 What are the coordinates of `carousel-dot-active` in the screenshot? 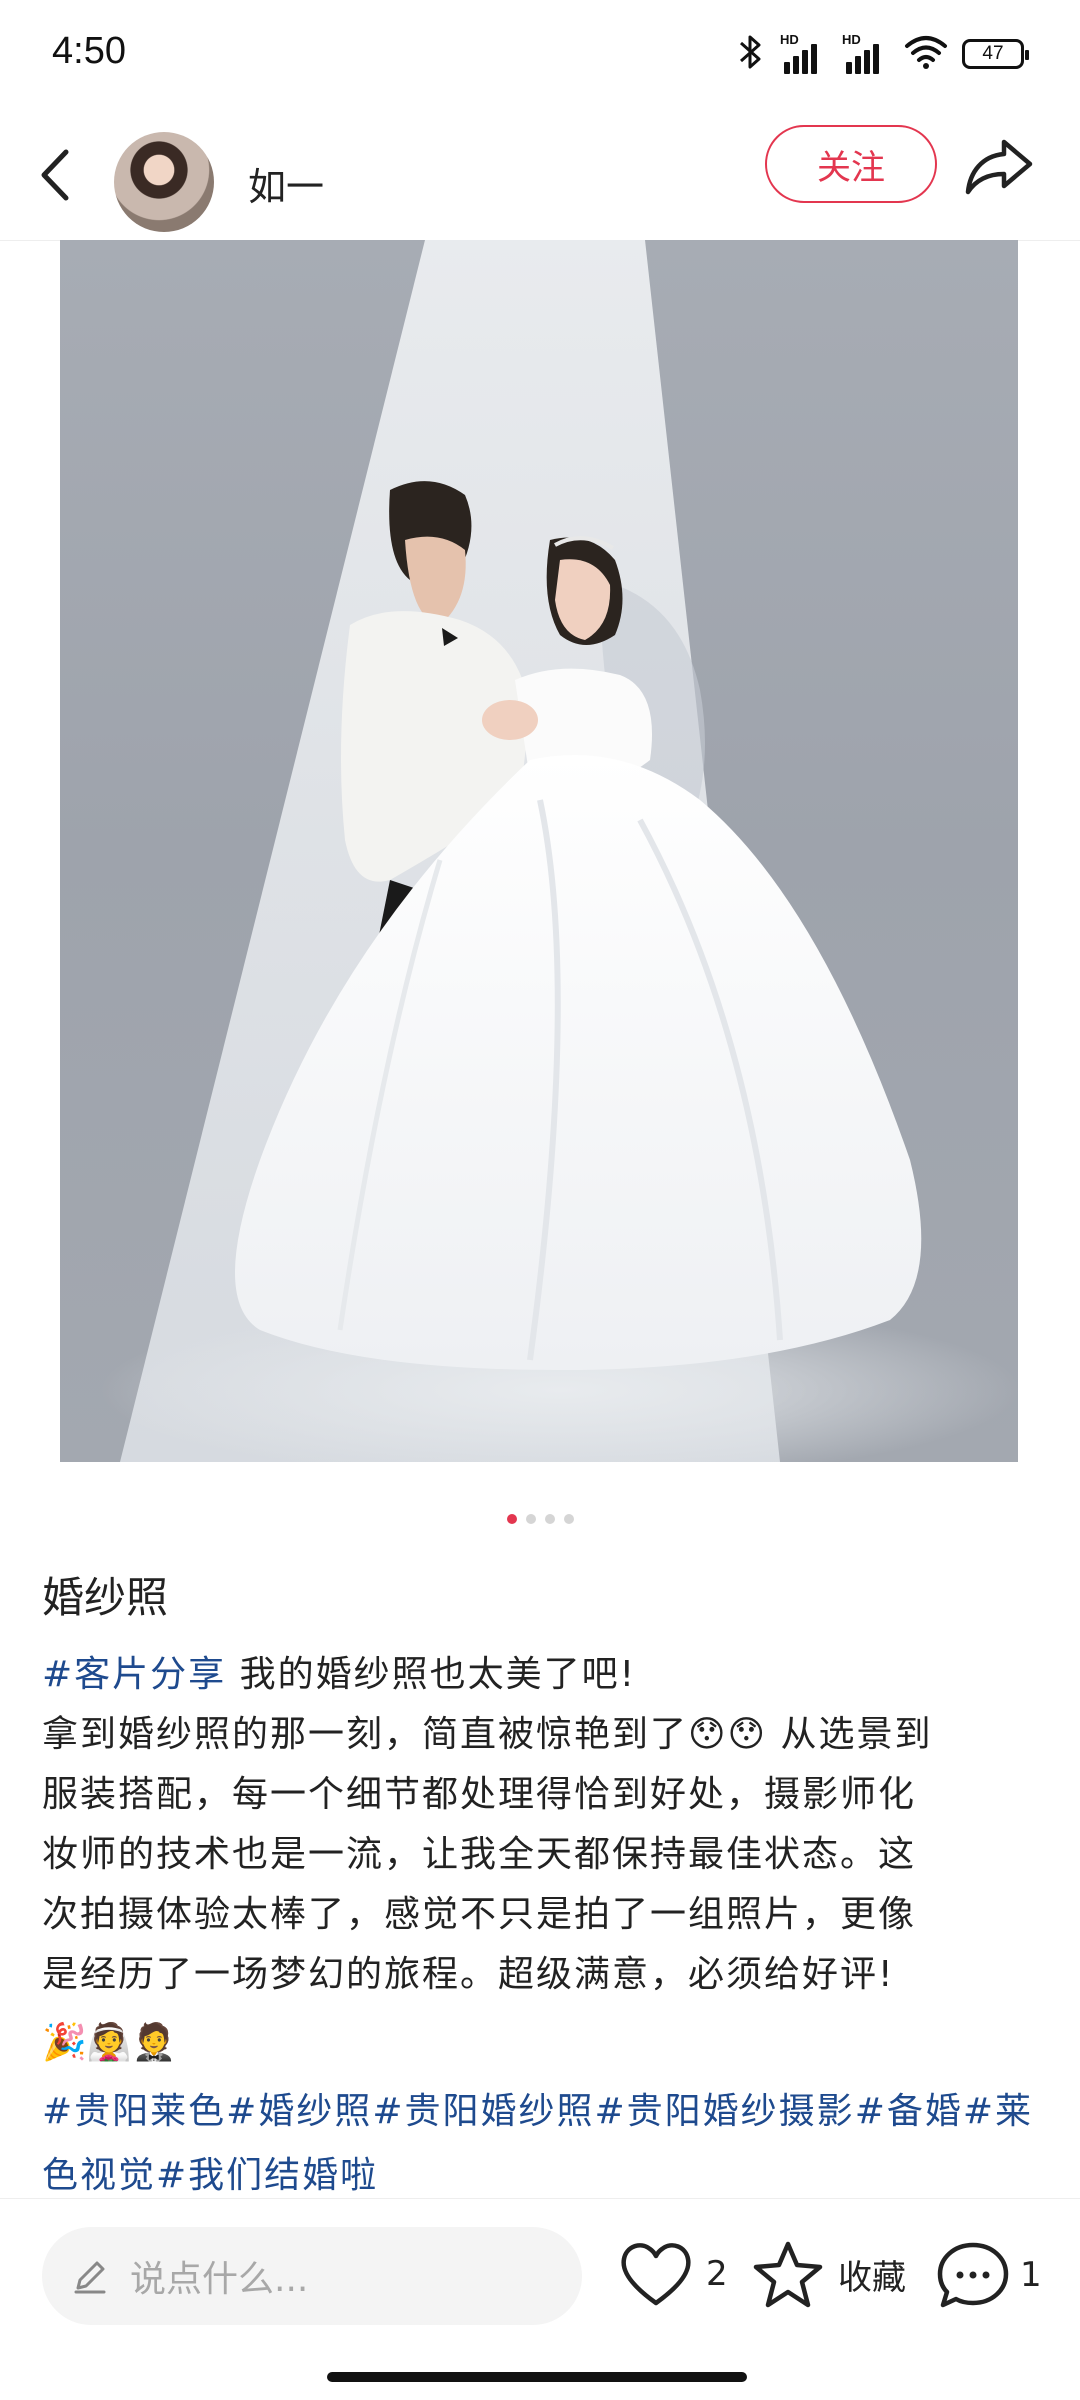 It's located at (511, 1519).